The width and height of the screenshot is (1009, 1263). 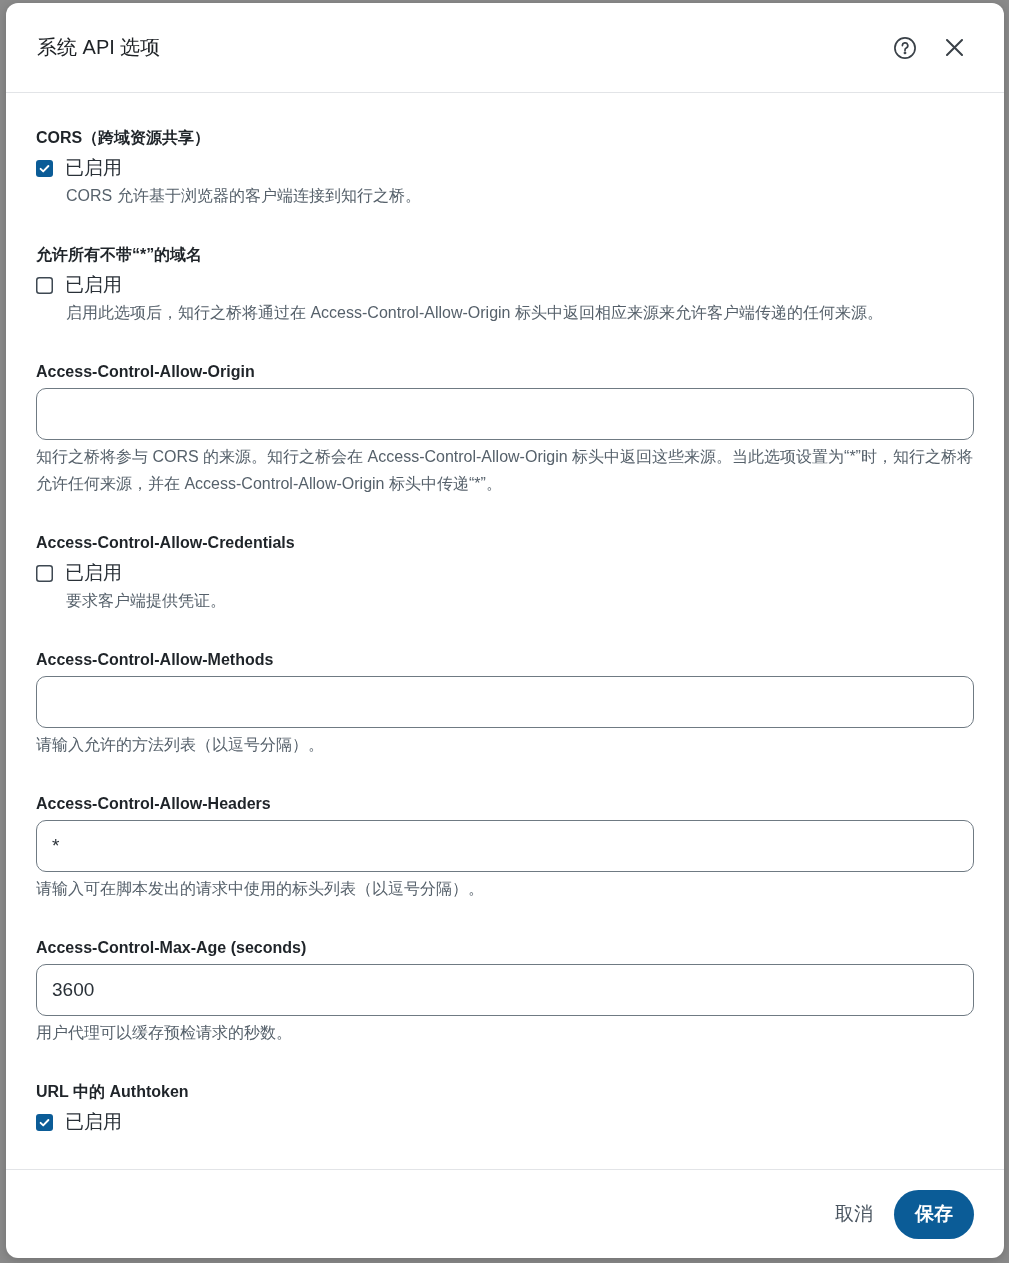 I want to click on dialog-title: 系统 API 选项, so click(x=99, y=47).